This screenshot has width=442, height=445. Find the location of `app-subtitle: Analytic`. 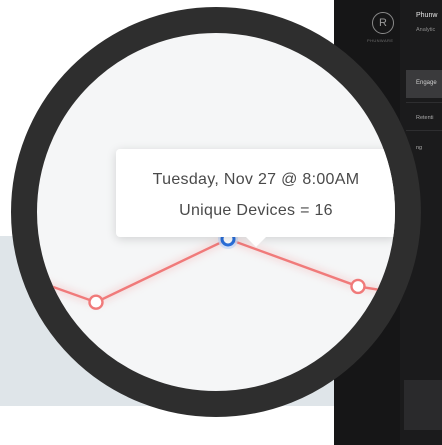

app-subtitle: Analytic is located at coordinates (426, 30).